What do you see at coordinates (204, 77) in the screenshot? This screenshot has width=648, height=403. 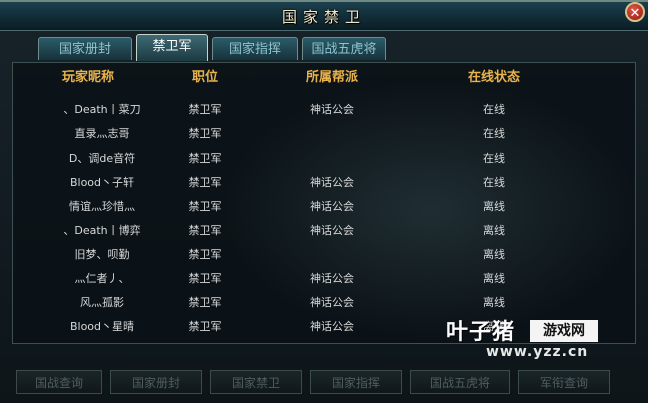 I see `header-position: 职位` at bounding box center [204, 77].